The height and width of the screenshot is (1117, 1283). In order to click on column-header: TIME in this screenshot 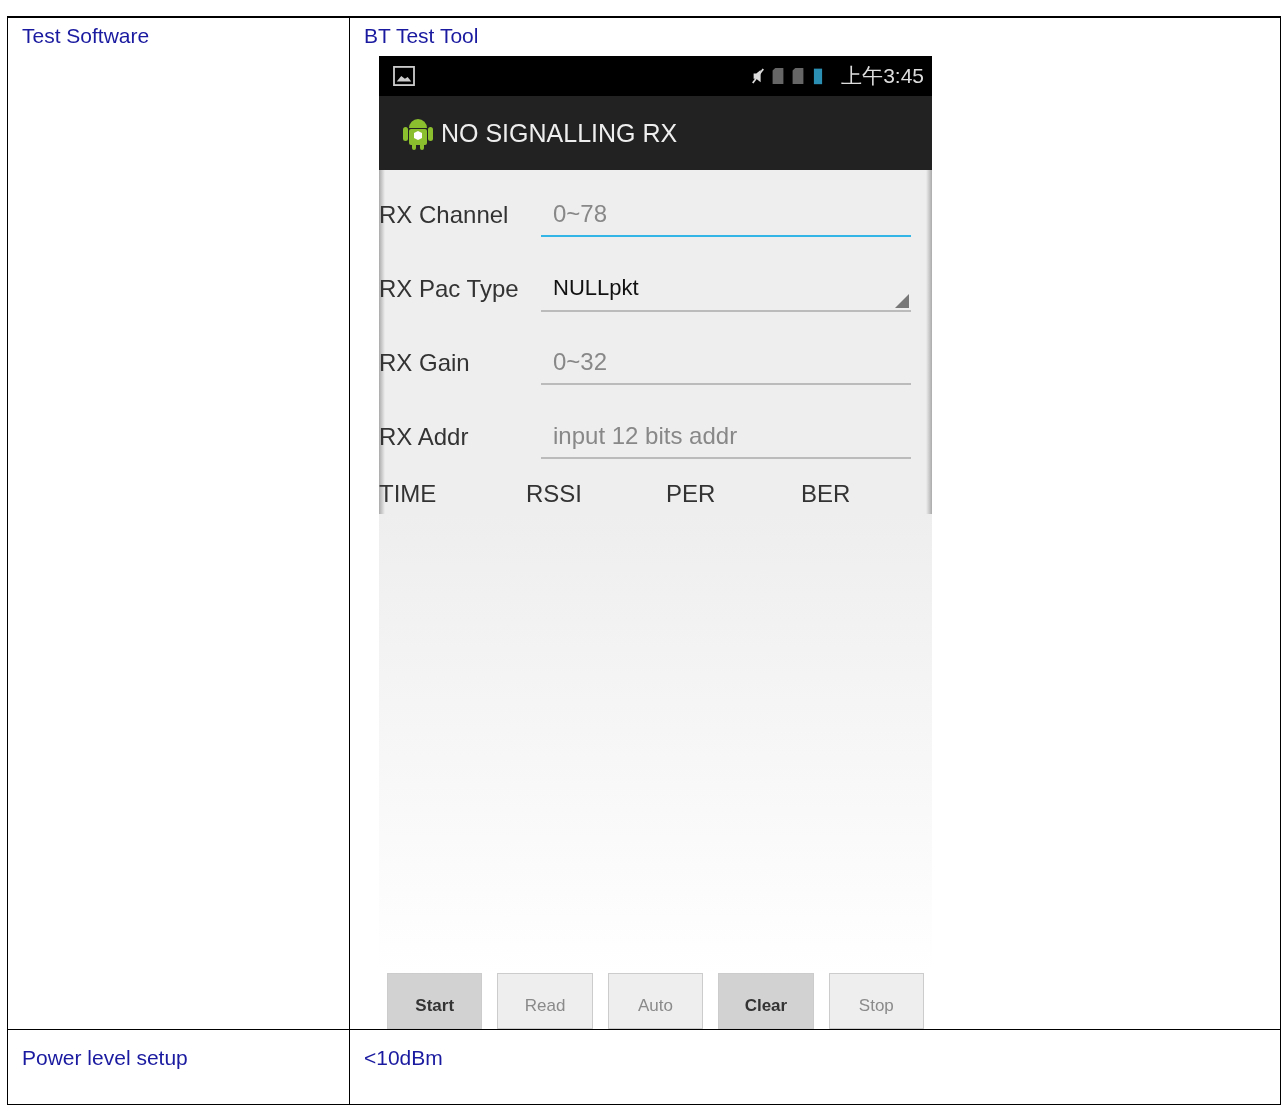, I will do `click(408, 494)`.